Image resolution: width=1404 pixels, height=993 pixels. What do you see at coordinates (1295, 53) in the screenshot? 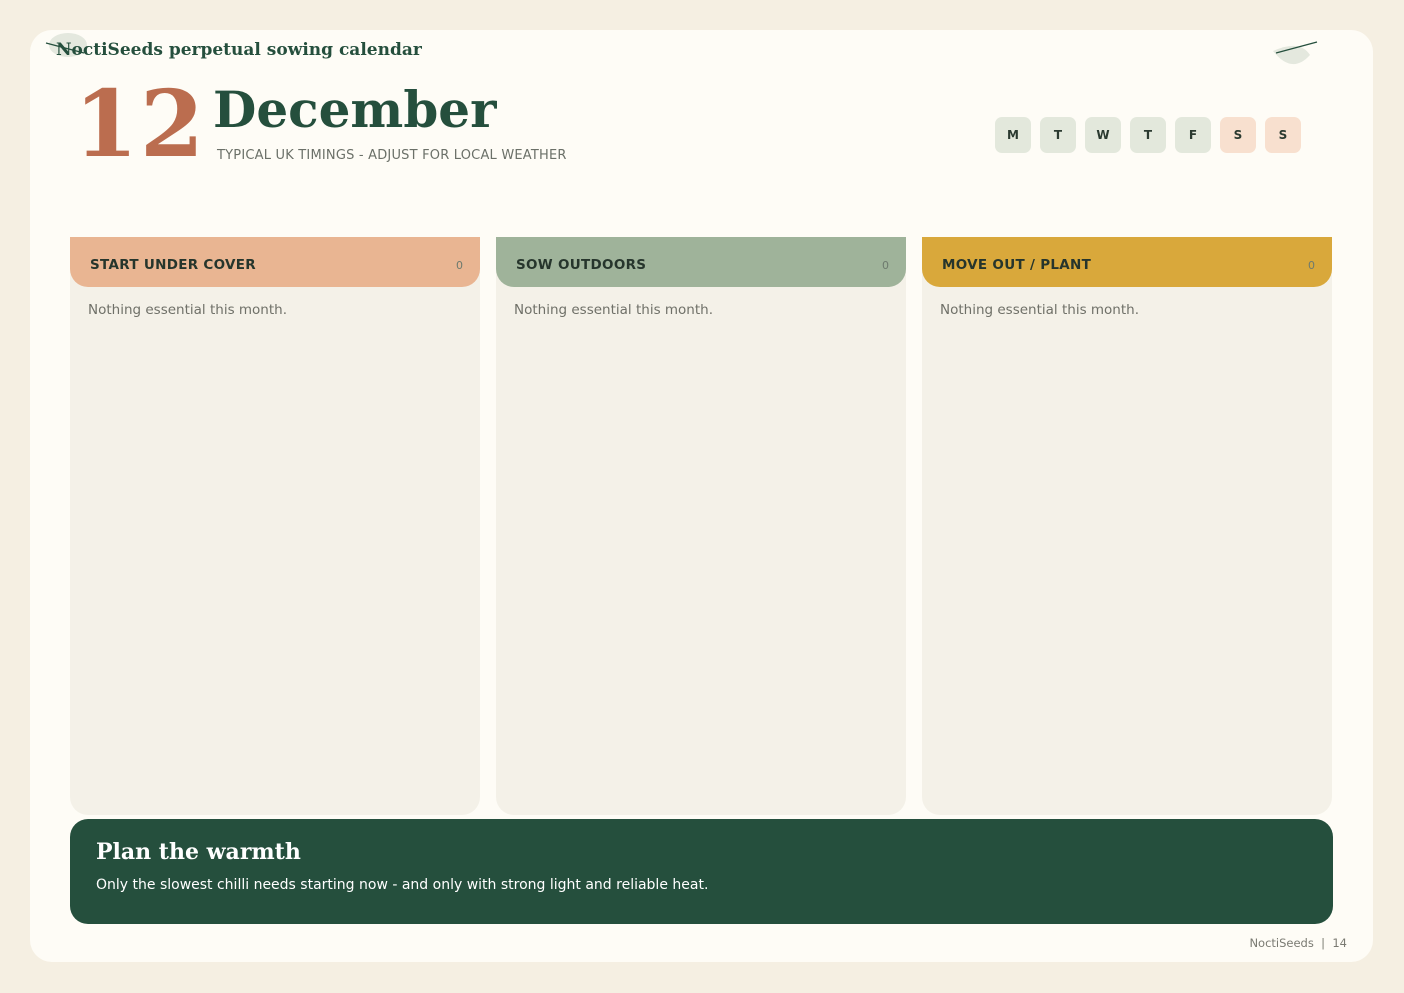
I see `leaf-icon` at bounding box center [1295, 53].